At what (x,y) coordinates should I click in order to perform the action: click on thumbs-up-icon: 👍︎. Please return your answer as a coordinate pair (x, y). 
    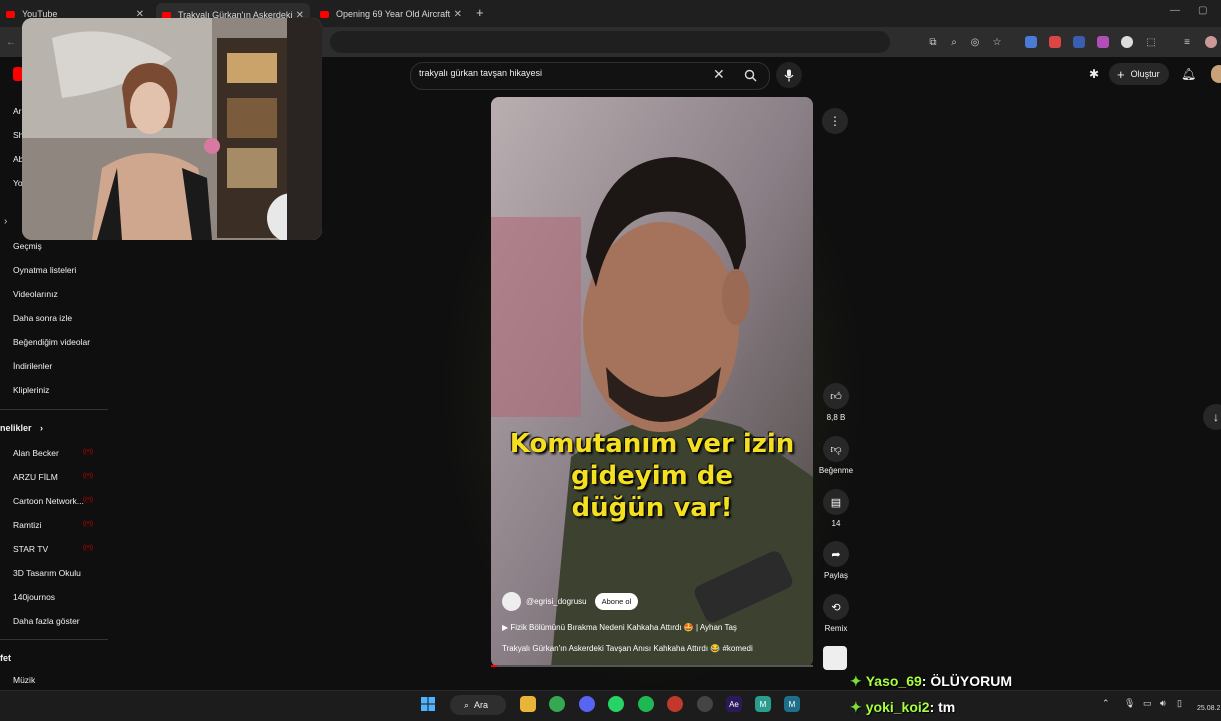
    Looking at the image, I should click on (836, 396).